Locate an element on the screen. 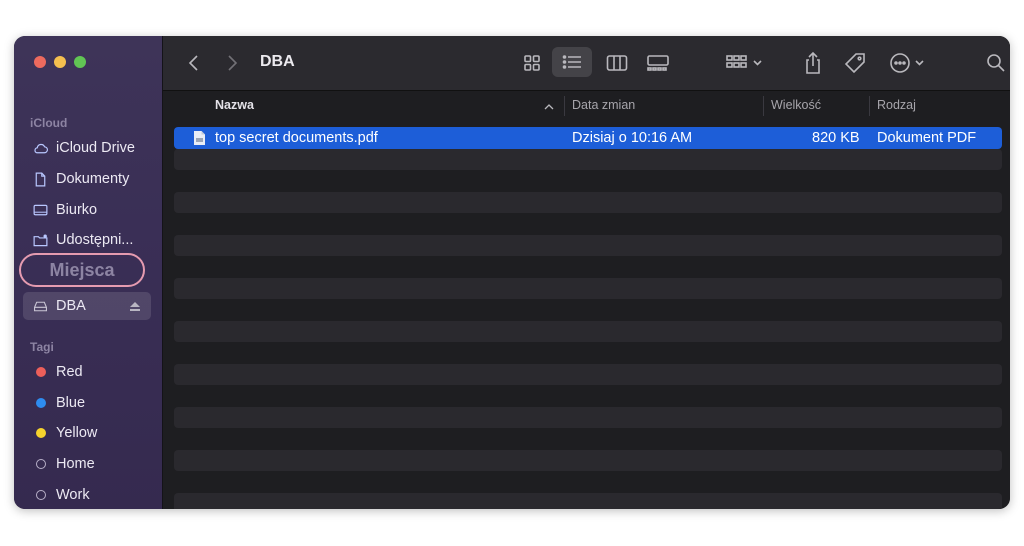 This screenshot has height=546, width=1024. sidebar-item-biurko: Biurko is located at coordinates (87, 210).